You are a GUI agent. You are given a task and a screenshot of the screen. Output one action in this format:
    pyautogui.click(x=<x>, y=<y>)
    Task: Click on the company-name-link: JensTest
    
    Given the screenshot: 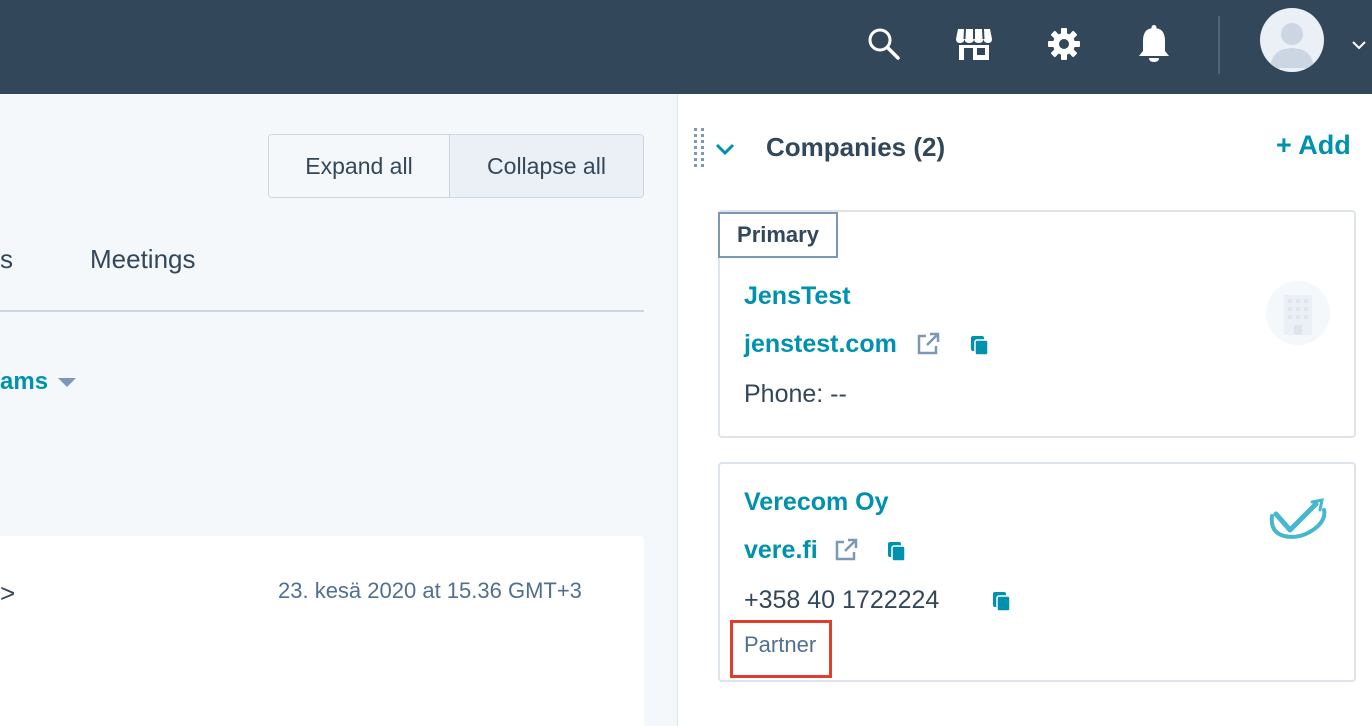 What is the action you would take?
    pyautogui.click(x=797, y=296)
    